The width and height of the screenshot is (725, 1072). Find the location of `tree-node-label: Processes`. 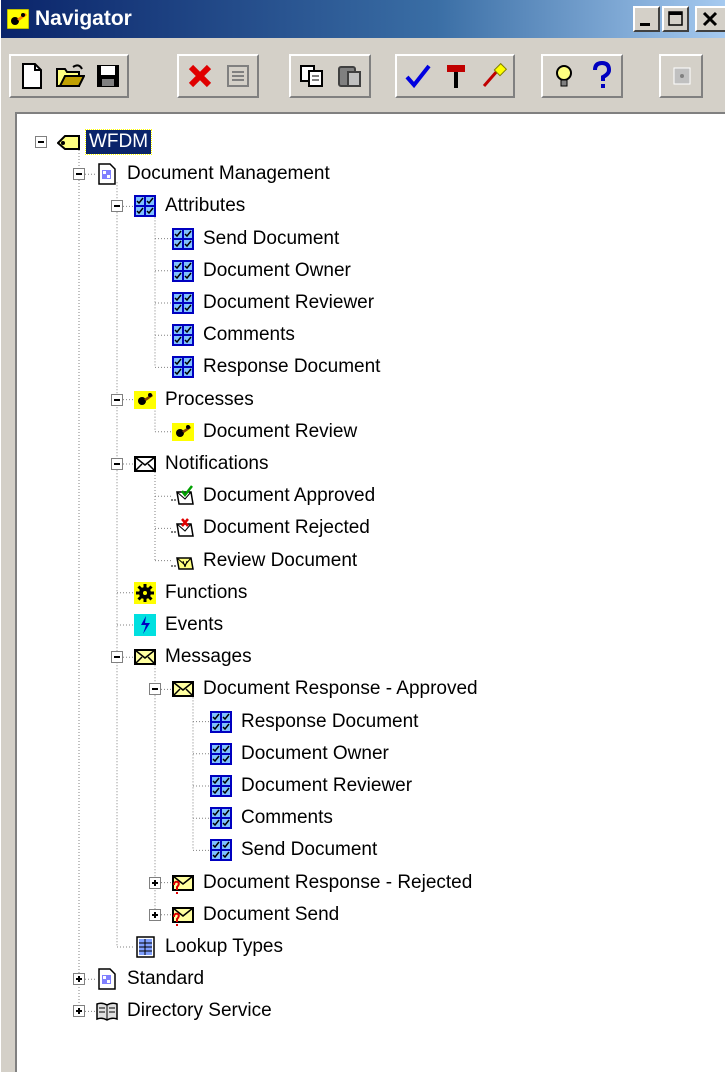

tree-node-label: Processes is located at coordinates (209, 400).